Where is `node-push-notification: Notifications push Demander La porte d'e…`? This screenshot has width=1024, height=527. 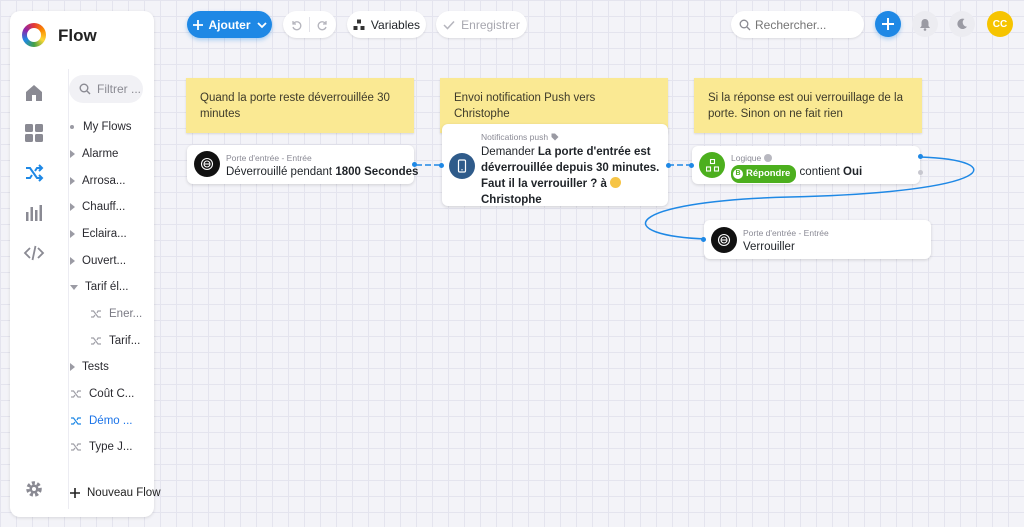
node-push-notification: Notifications push Demander La porte d'e… is located at coordinates (555, 166).